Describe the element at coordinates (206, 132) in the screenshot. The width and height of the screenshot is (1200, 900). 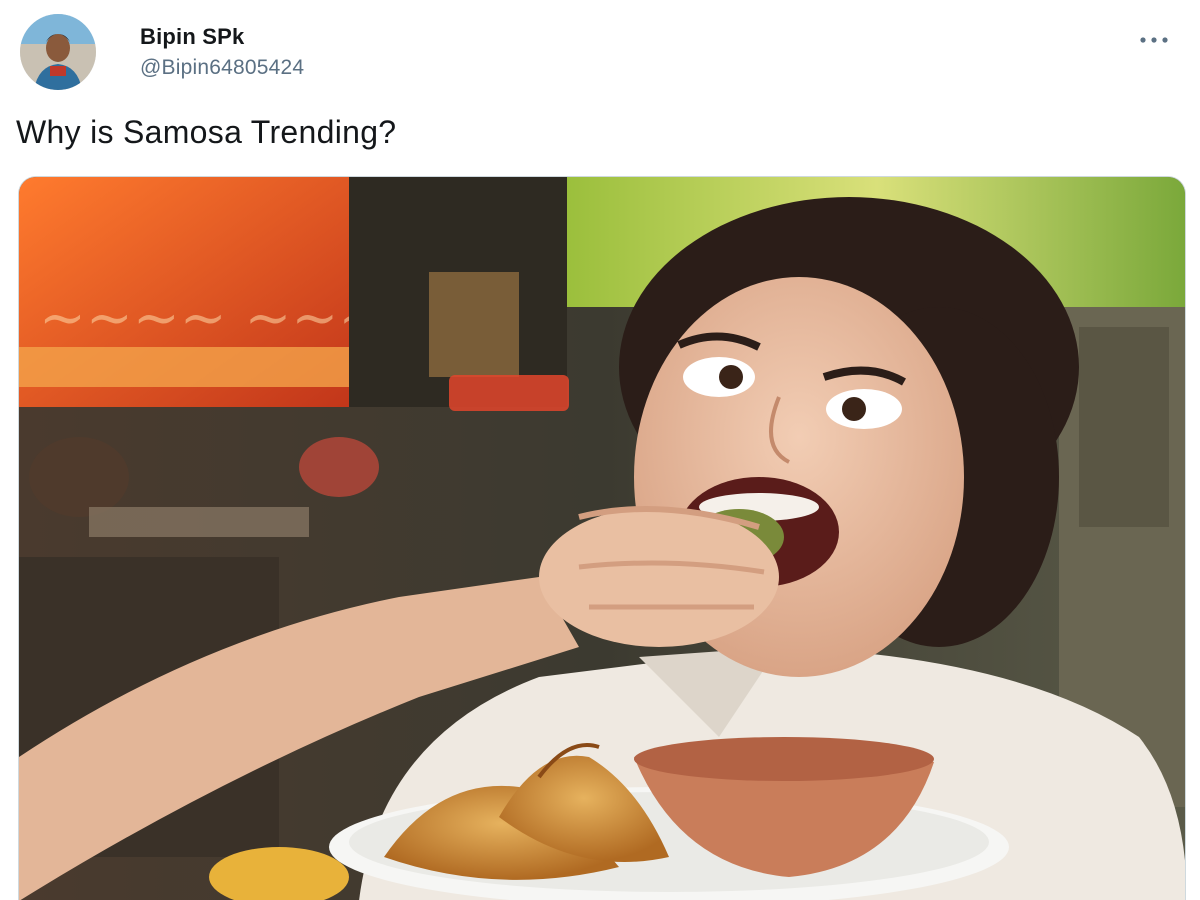
I see `tweet-text: Why is Samosa Trending?` at that location.